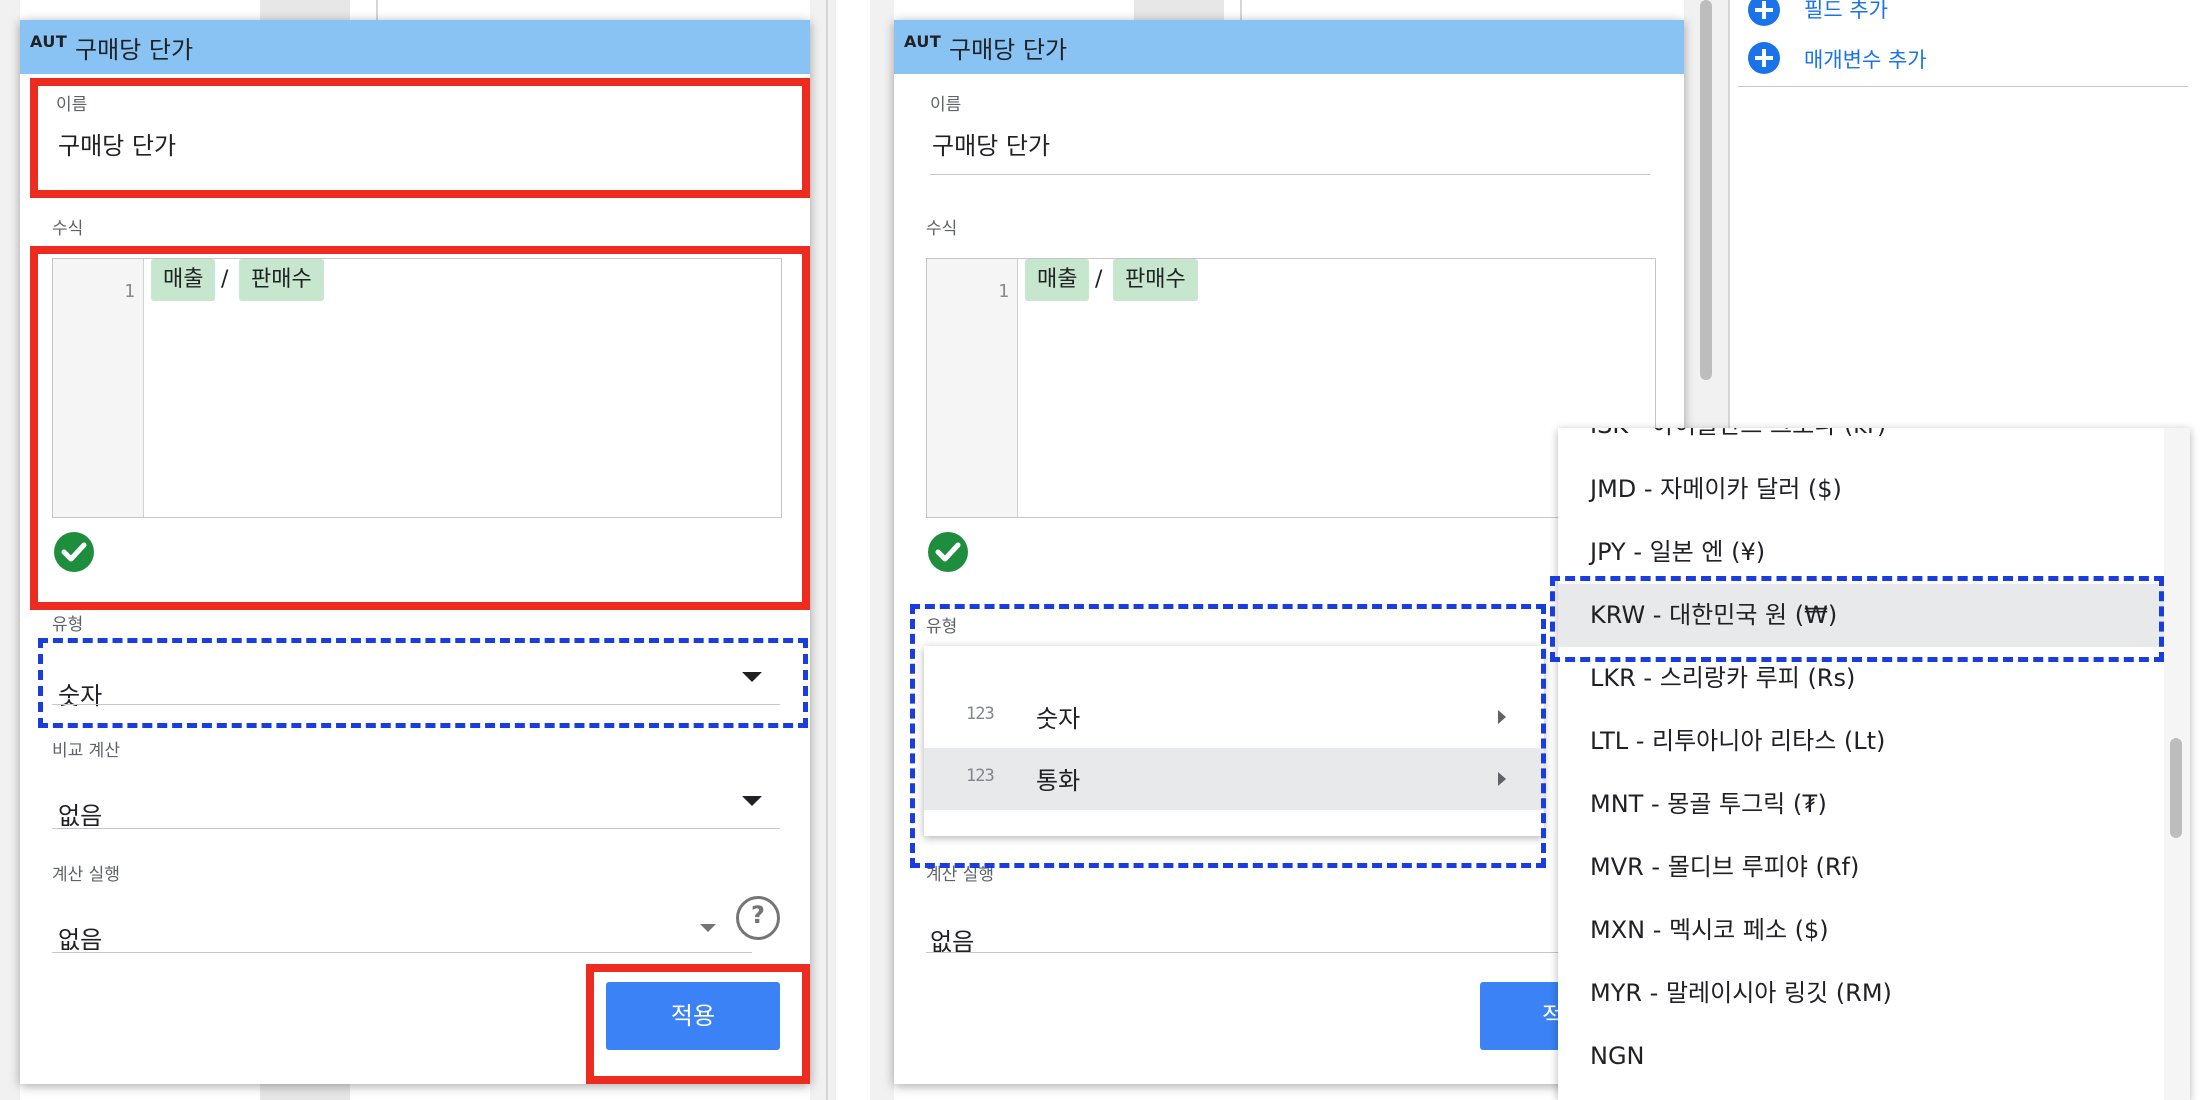 This screenshot has width=2208, height=1100. What do you see at coordinates (991, 143) in the screenshot?
I see `name-input: 구매당 단가` at bounding box center [991, 143].